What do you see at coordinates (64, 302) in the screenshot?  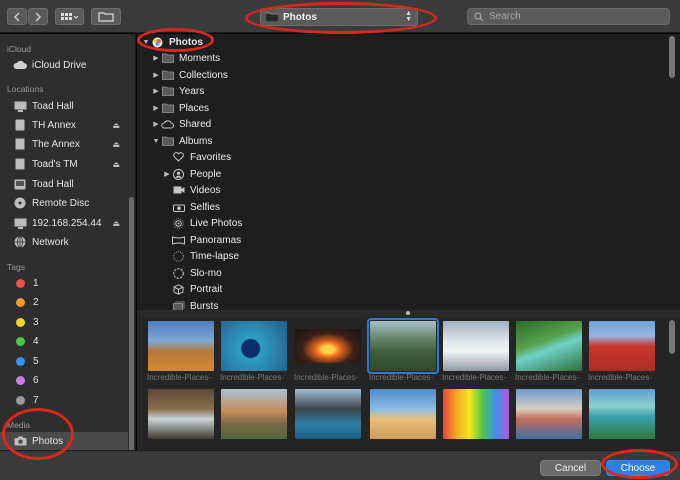 I see `sidebar-item-tag-2: 2` at bounding box center [64, 302].